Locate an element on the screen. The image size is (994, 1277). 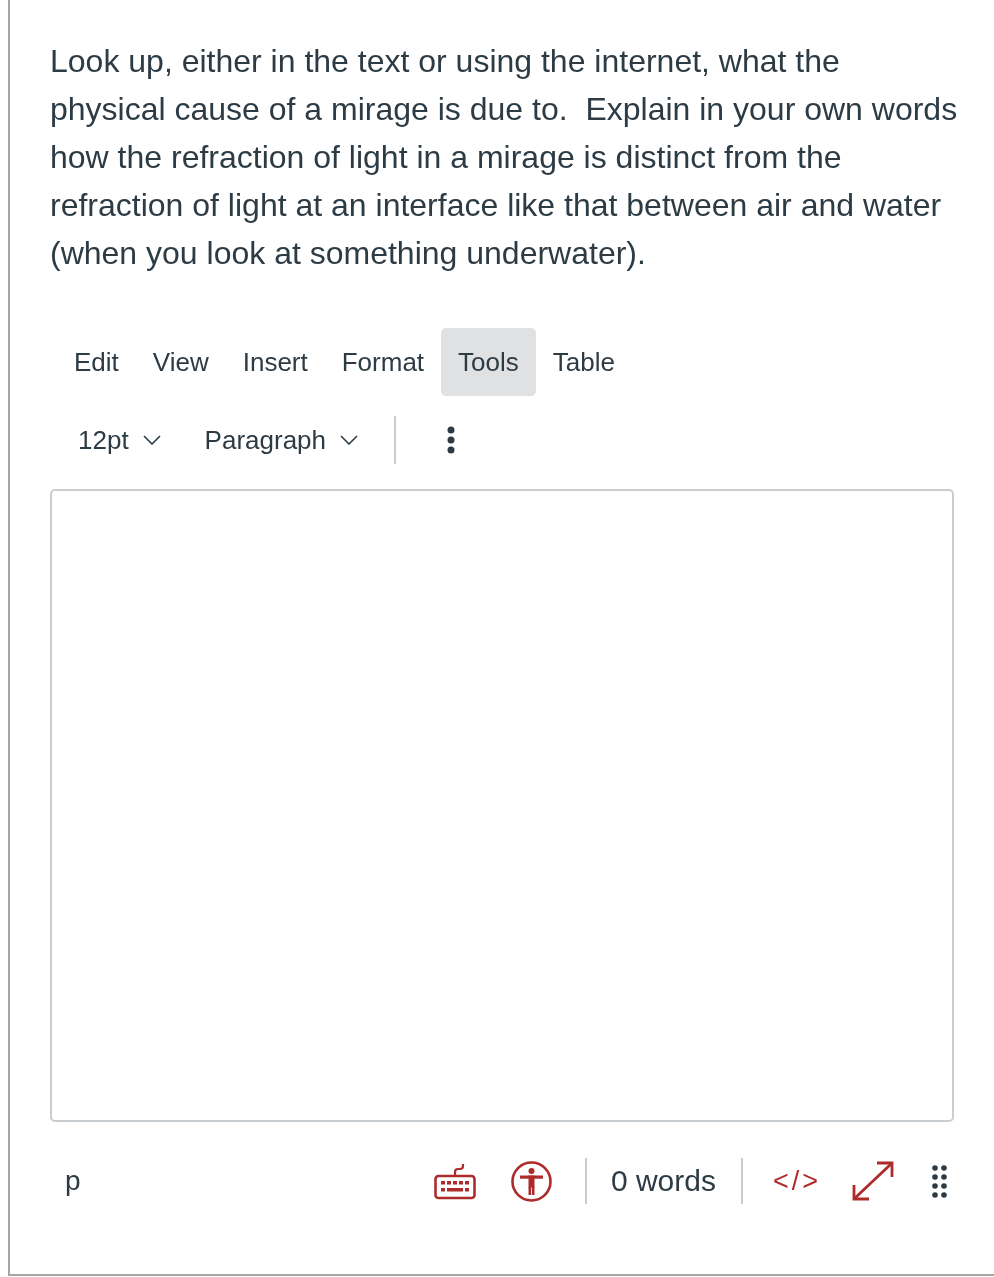
menu-item: View is located at coordinates (180, 362).